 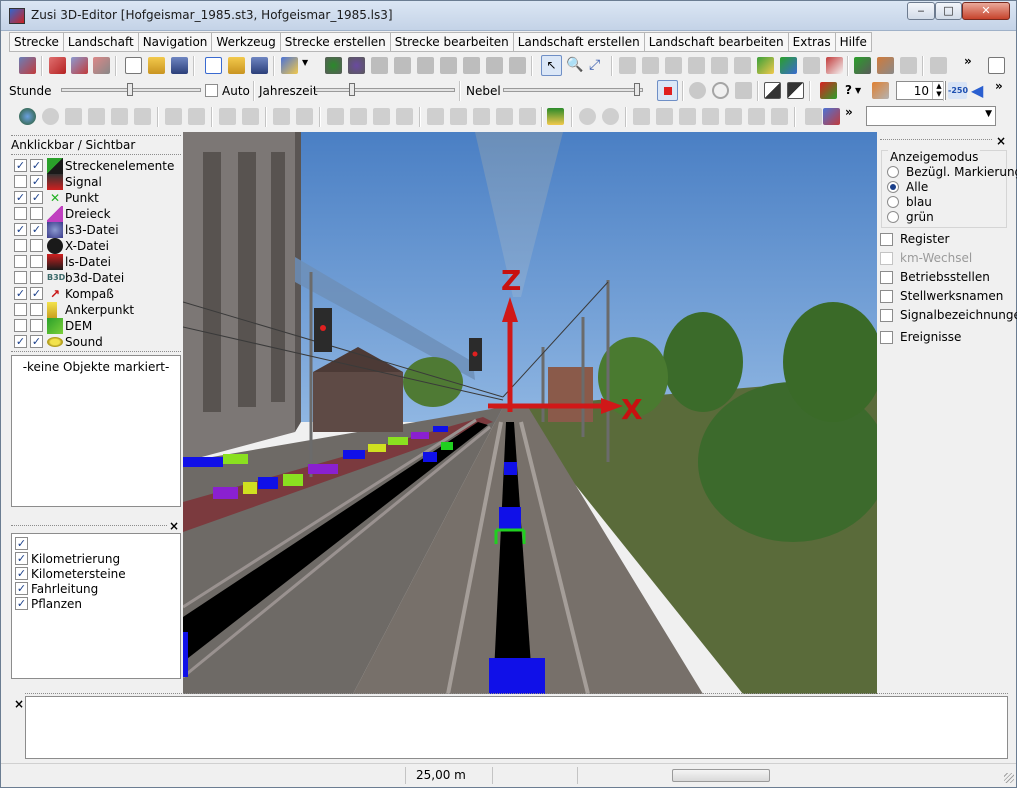 What do you see at coordinates (921, 91) in the screenshot?
I see `step-spinner-value: 10` at bounding box center [921, 91].